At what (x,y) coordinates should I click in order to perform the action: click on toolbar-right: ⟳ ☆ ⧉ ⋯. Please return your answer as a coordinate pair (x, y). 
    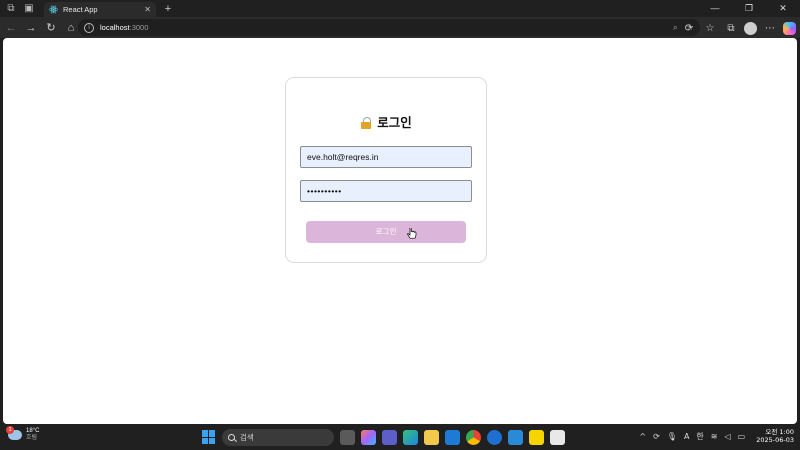
    Looking at the image, I should click on (738, 28).